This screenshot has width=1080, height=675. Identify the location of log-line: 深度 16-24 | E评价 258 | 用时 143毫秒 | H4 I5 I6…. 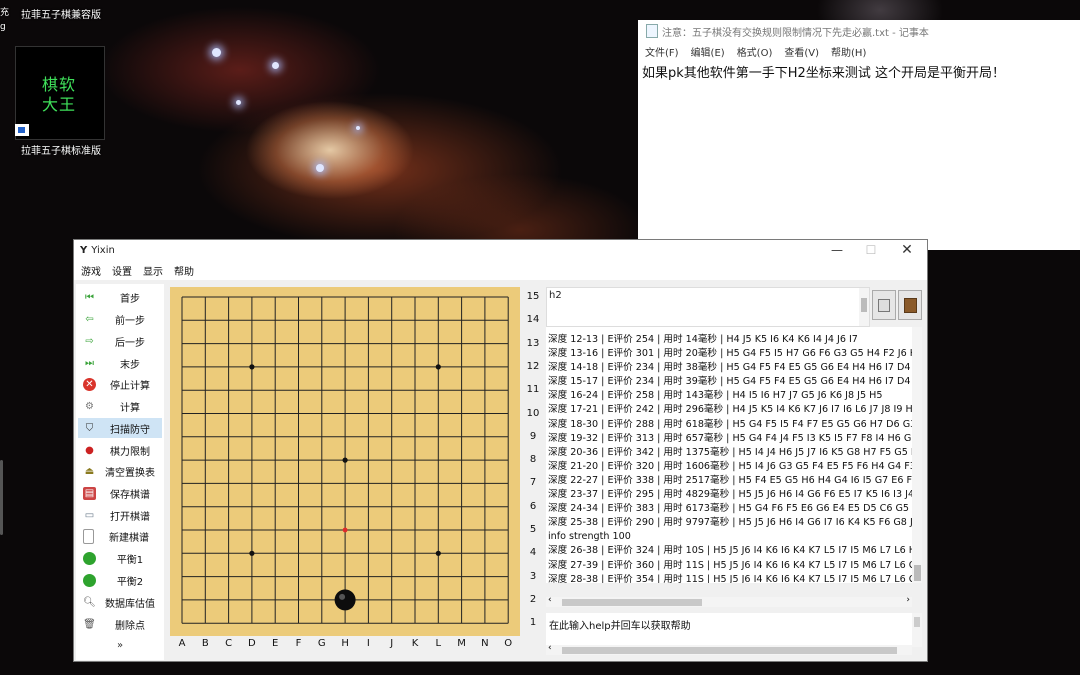
(715, 396).